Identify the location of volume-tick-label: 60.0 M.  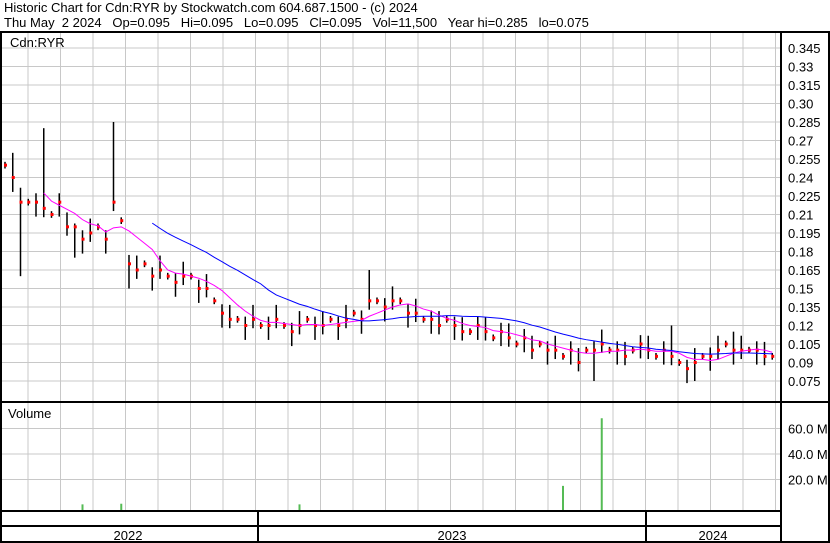
(808, 429).